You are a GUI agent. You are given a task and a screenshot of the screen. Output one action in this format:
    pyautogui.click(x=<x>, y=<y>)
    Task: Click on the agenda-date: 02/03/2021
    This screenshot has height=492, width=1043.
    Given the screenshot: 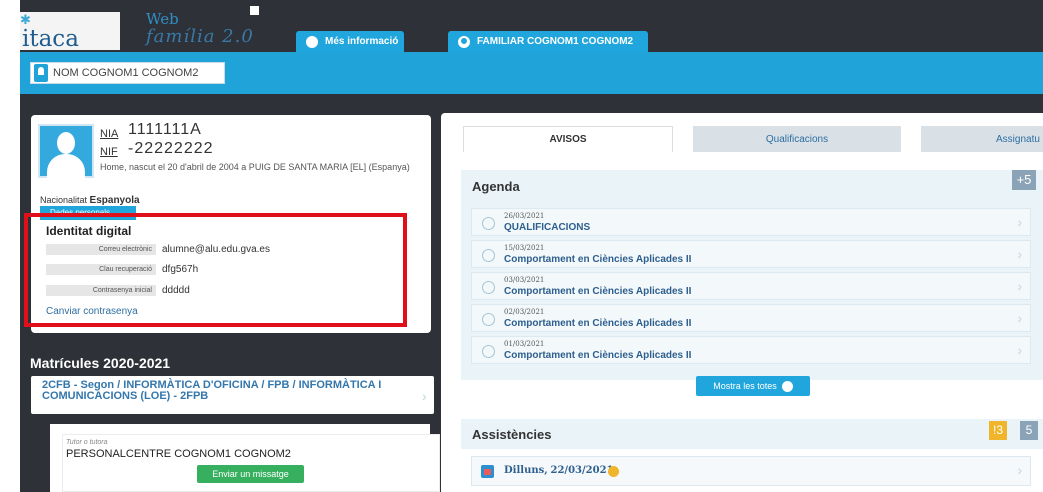 What is the action you would take?
    pyautogui.click(x=524, y=312)
    